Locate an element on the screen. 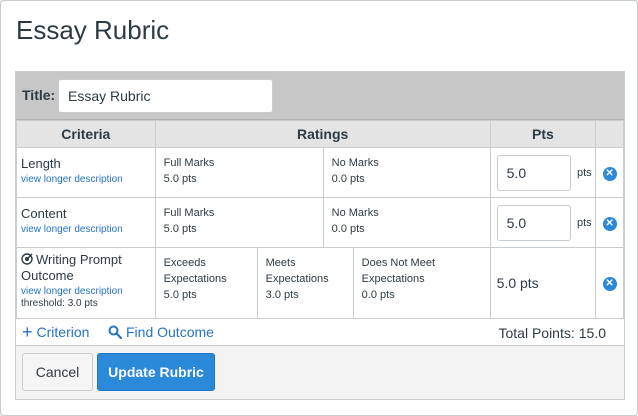  rubric-title-input is located at coordinates (165, 96).